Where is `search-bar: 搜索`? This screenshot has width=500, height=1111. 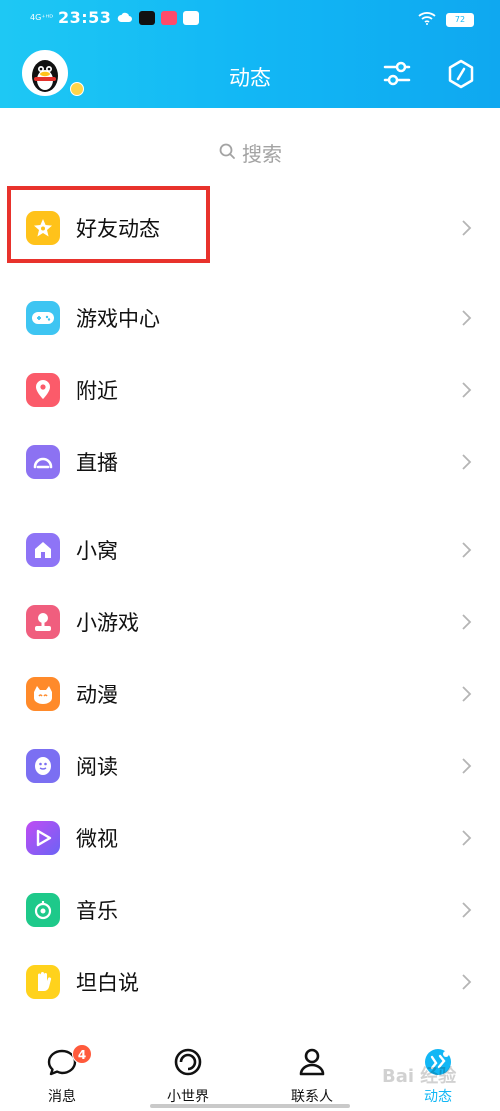
search-bar: 搜索 is located at coordinates (250, 152).